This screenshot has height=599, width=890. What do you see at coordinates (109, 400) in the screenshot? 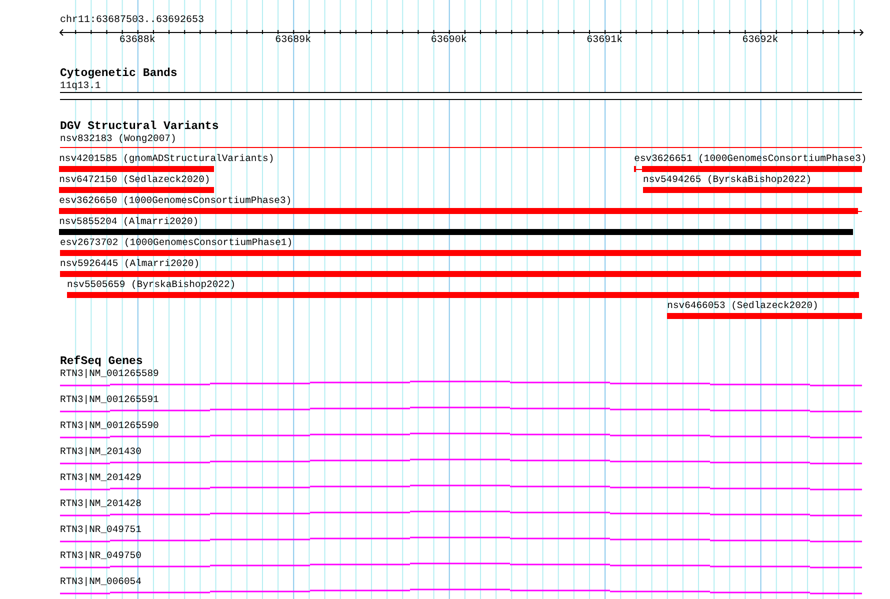
I see `gene-label: RTN3|NM_001265591` at bounding box center [109, 400].